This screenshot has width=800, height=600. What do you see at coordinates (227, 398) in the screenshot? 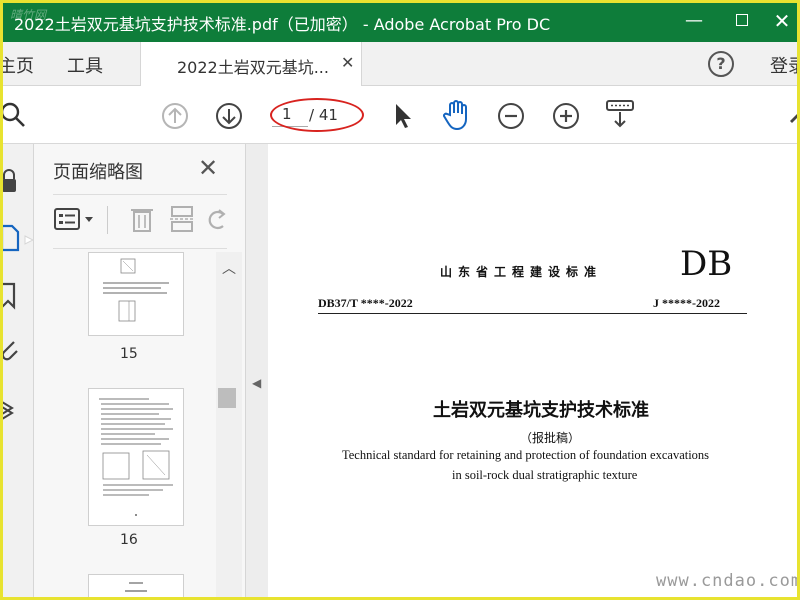
I see `scrollbar-thumb` at bounding box center [227, 398].